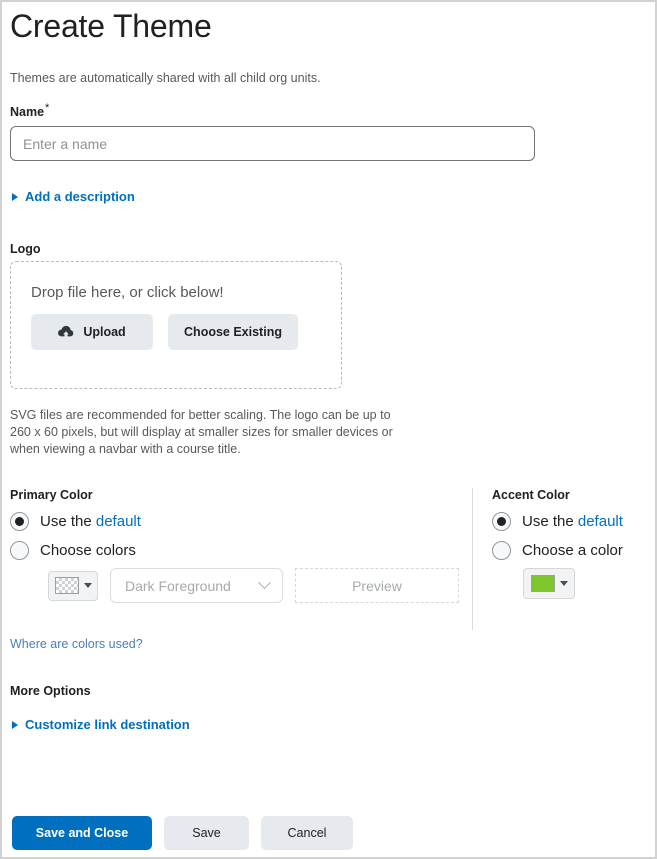  What do you see at coordinates (80, 197) in the screenshot?
I see `add-description-label: Add a description` at bounding box center [80, 197].